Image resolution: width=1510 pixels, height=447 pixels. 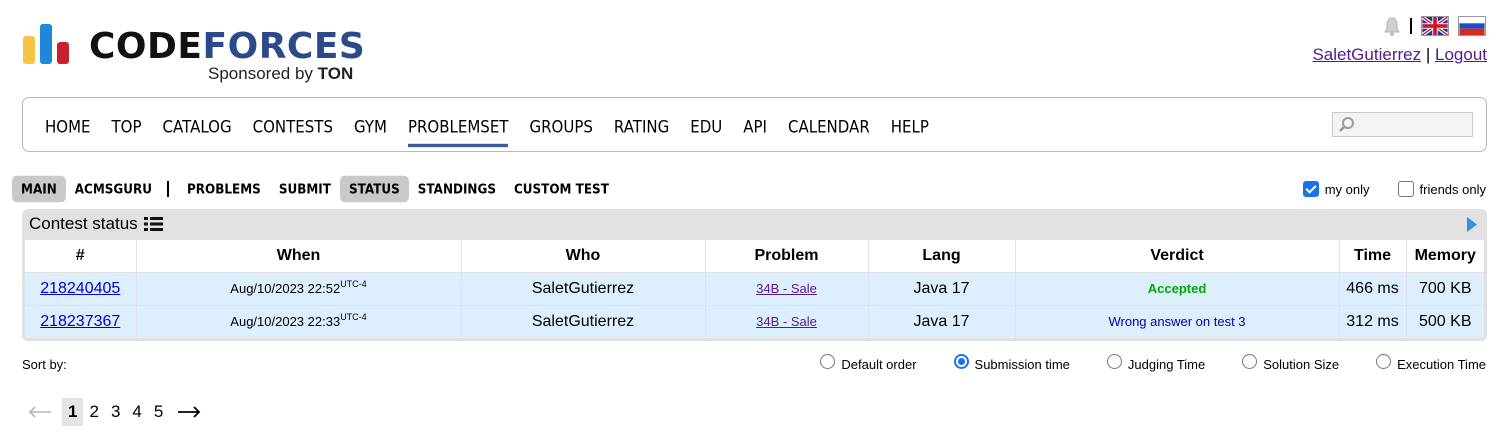 What do you see at coordinates (706, 127) in the screenshot?
I see `menu-item-edu: EDU` at bounding box center [706, 127].